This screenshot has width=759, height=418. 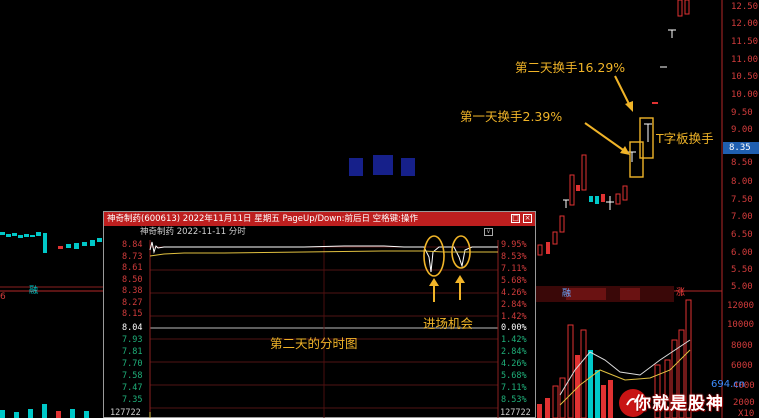 I want to click on volume-label-right: 127722, so click(x=515, y=413).